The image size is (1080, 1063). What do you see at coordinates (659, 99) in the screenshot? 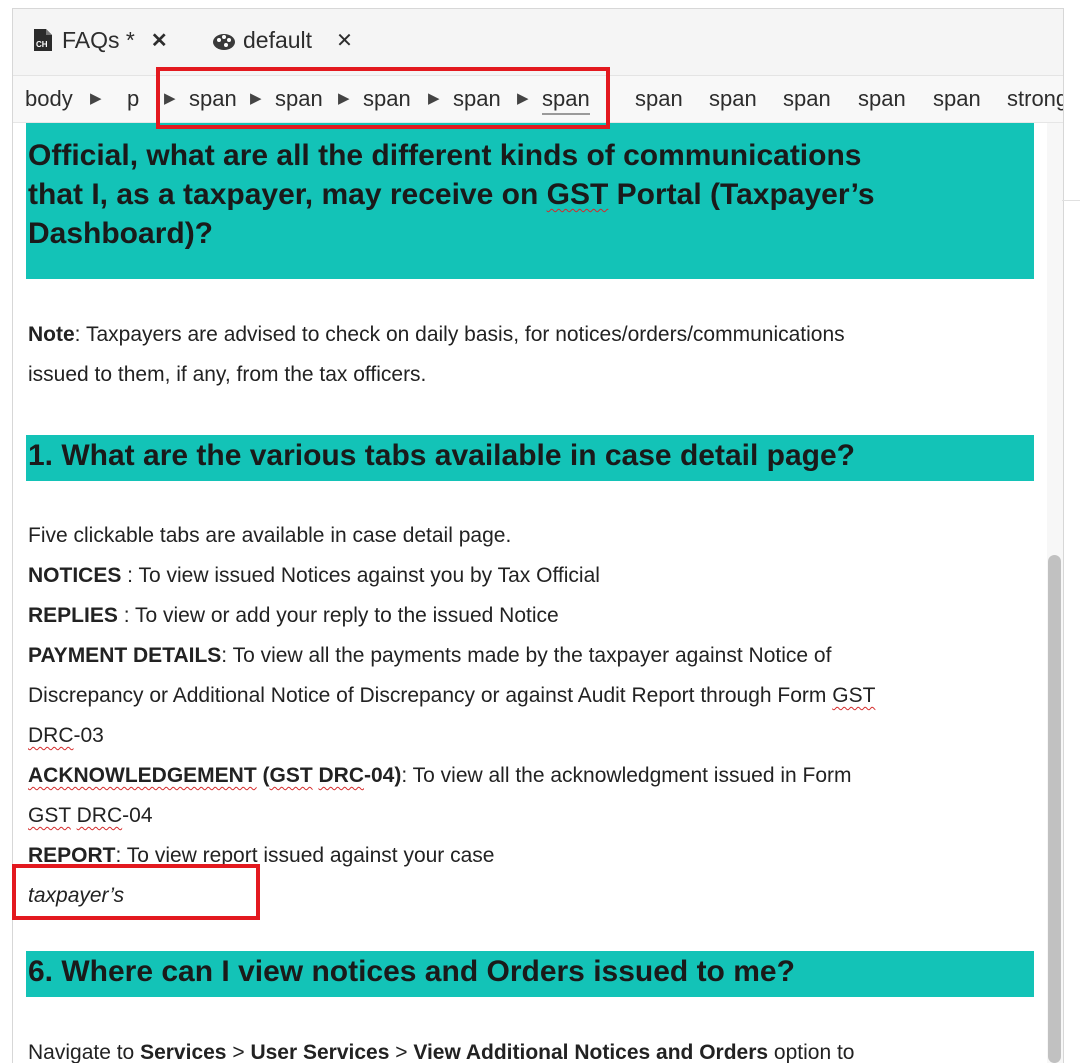
I see `breadcrumb-span-6: span` at bounding box center [659, 99].